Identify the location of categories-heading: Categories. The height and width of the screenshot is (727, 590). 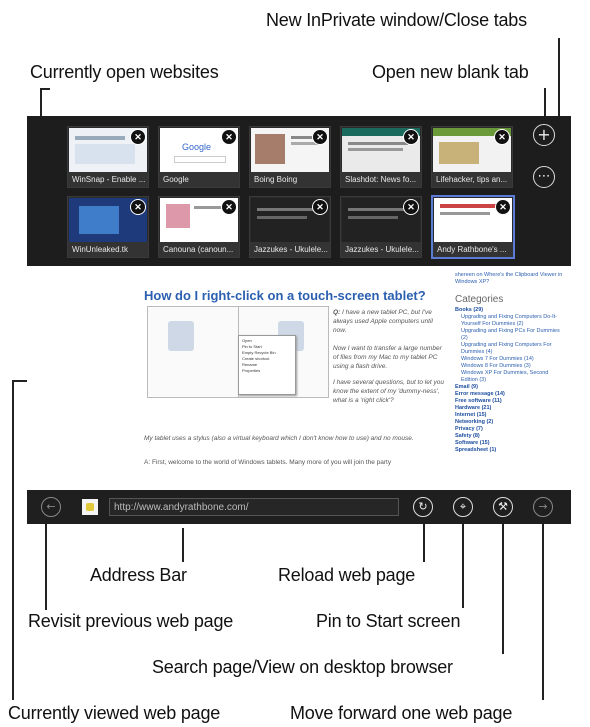
(479, 299).